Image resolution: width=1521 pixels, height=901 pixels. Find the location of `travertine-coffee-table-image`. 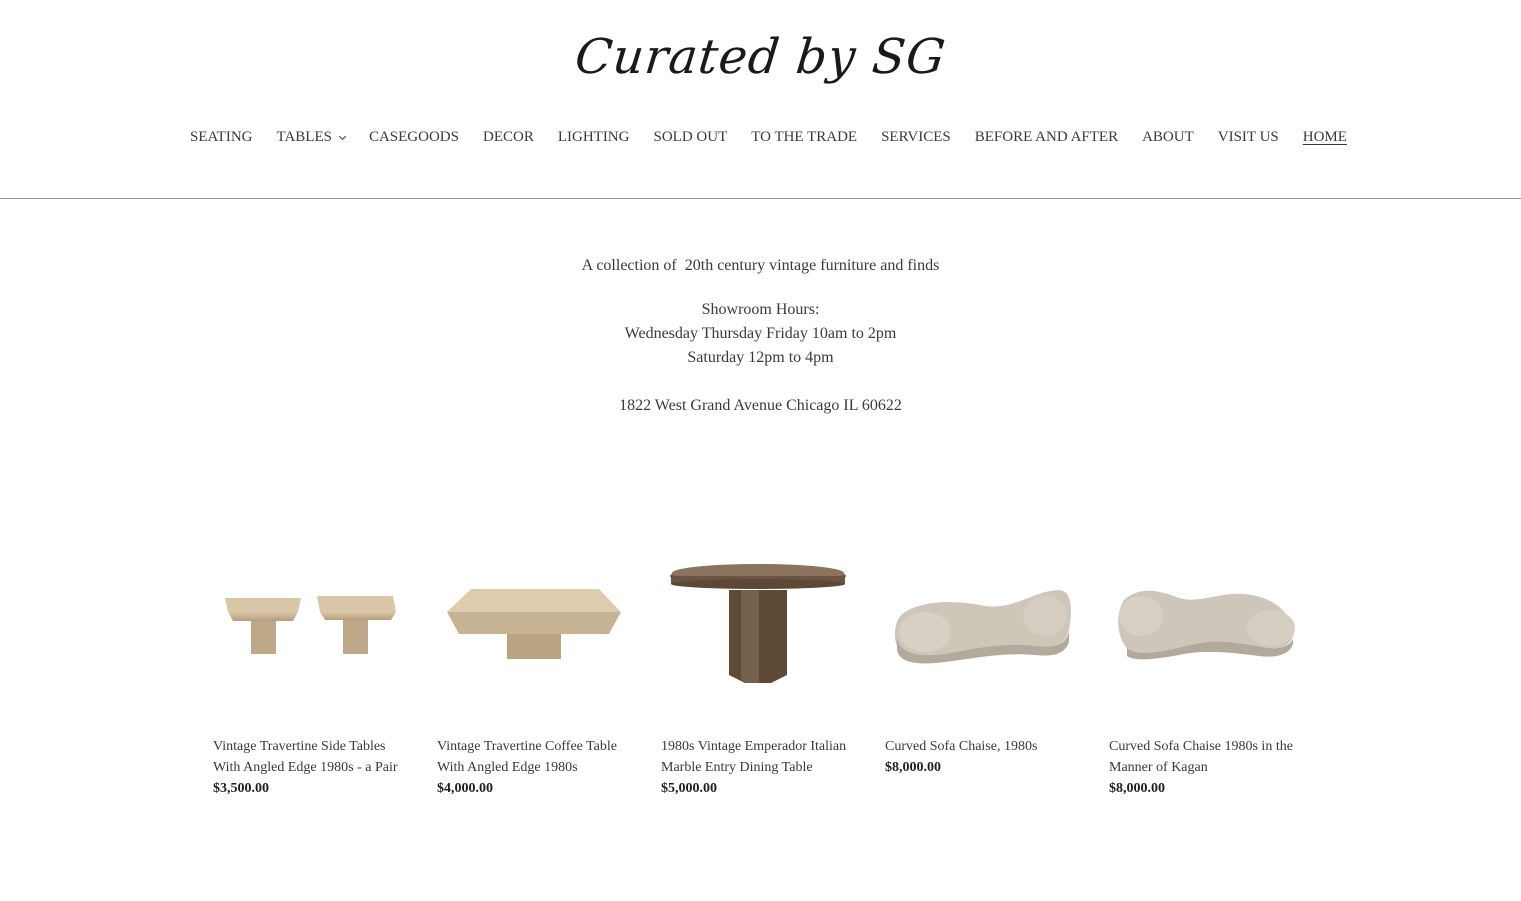

travertine-coffee-table-image is located at coordinates (531, 622).